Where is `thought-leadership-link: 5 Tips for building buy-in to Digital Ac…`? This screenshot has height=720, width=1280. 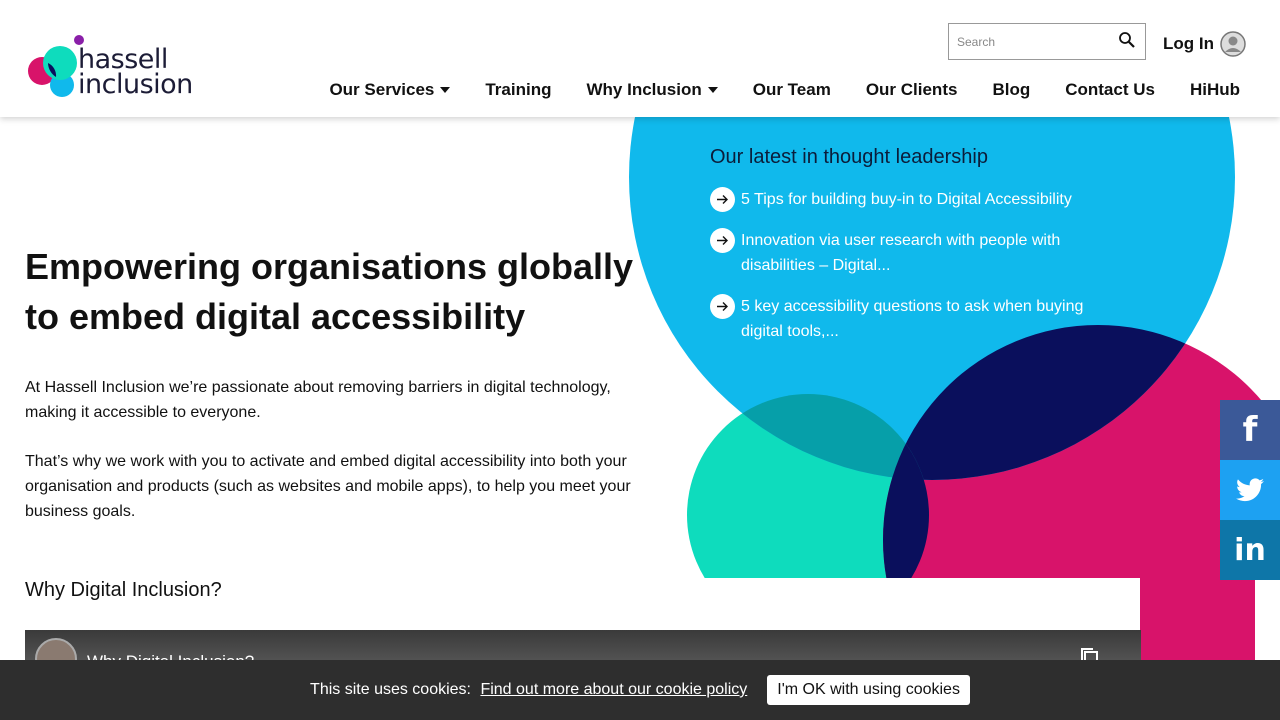
thought-leadership-link: 5 Tips for building buy-in to Digital Ac… is located at coordinates (900, 199).